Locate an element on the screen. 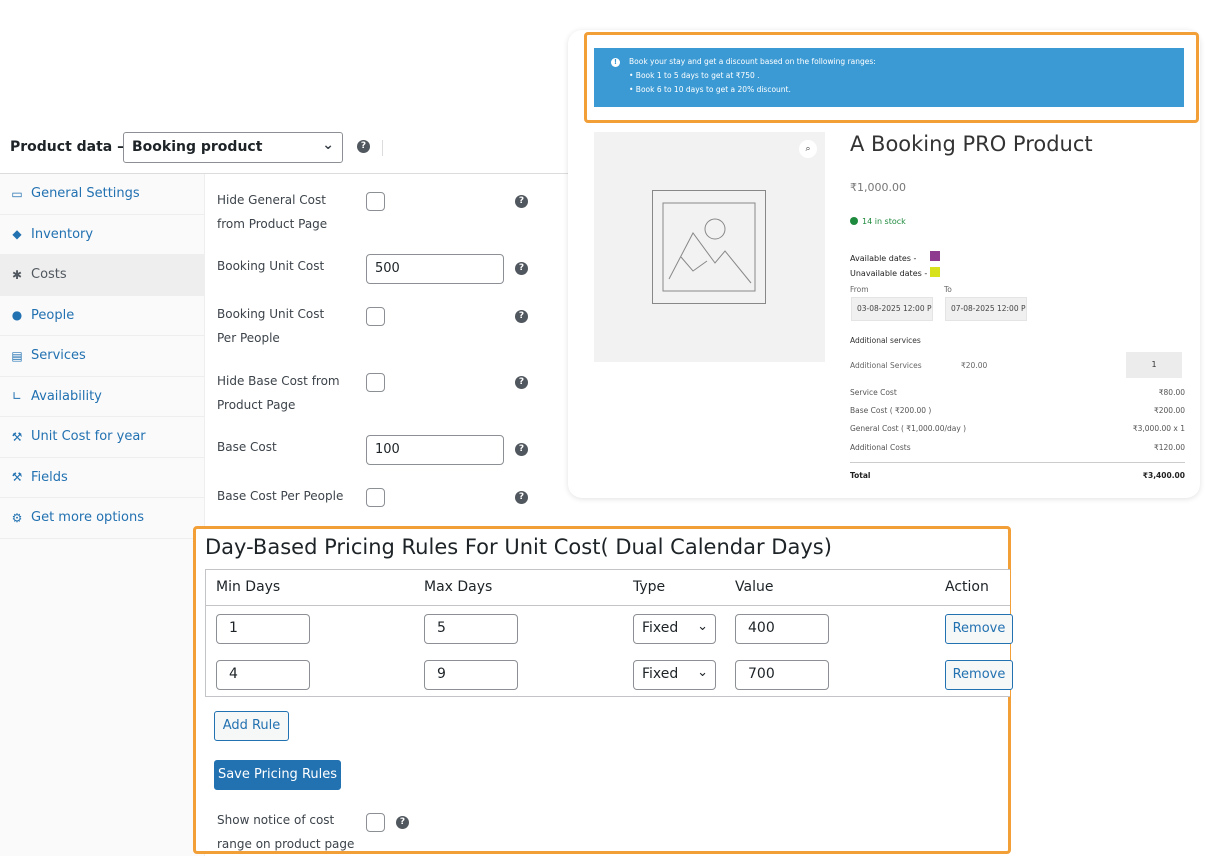  additional-services-label: Additional Services is located at coordinates (886, 365).